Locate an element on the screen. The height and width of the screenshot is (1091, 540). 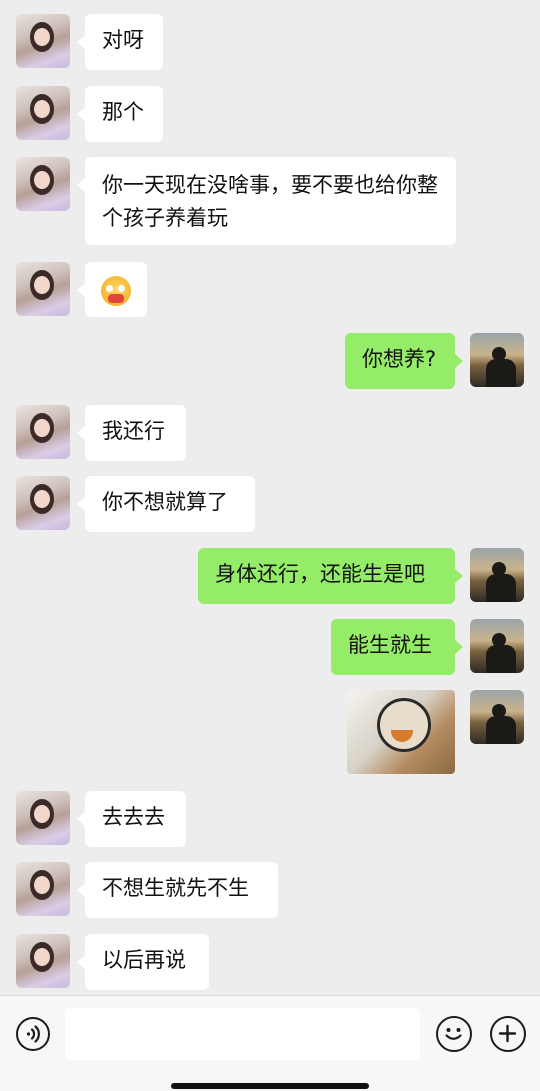
message-row: 那个 is located at coordinates (270, 114).